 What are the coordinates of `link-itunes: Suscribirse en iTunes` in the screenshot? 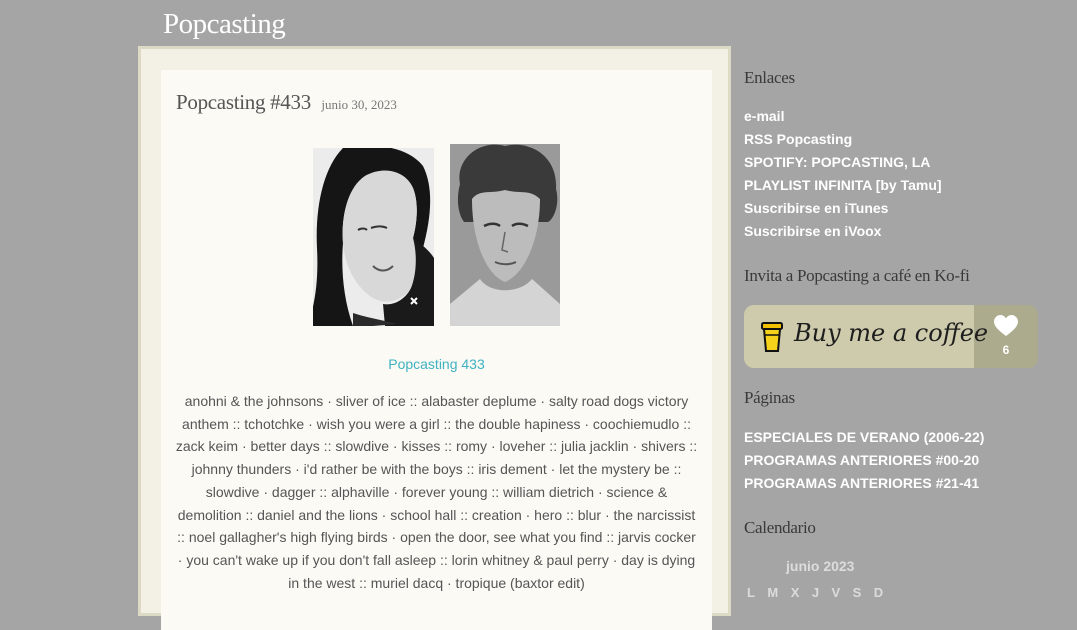 It's located at (816, 208).